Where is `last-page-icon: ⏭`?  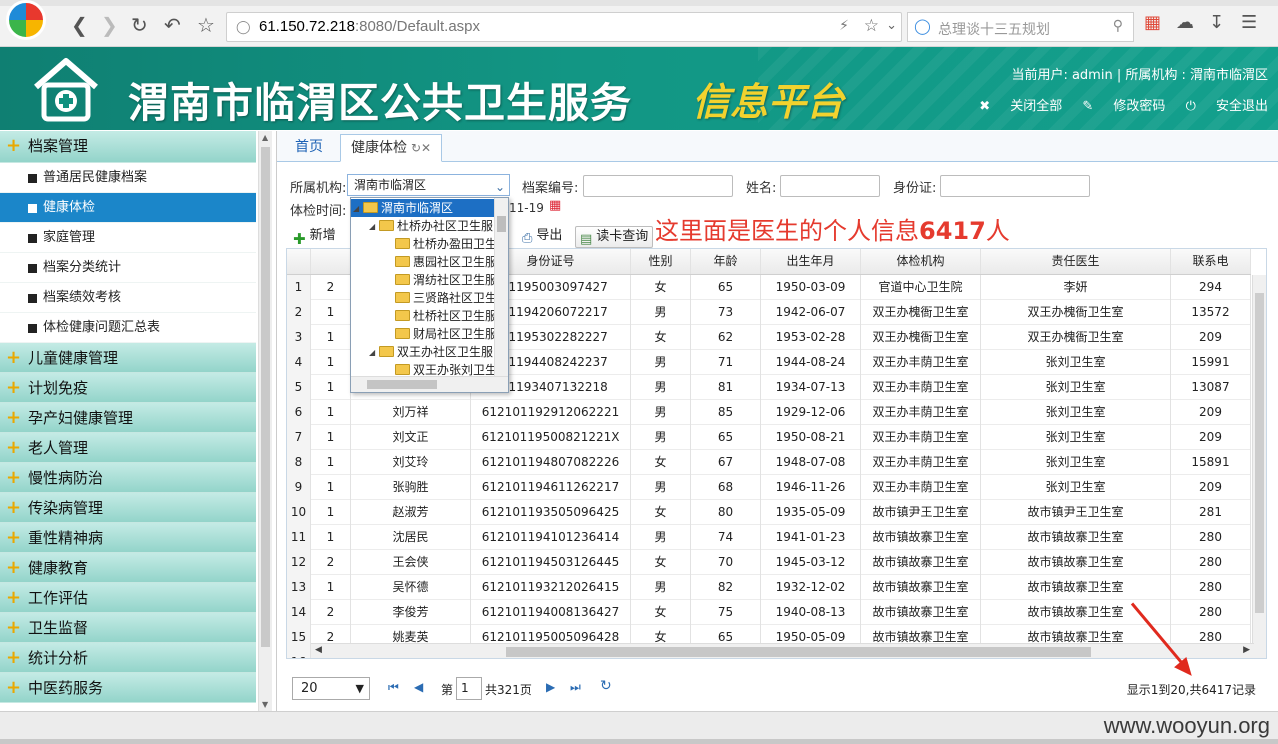
last-page-icon: ⏭ is located at coordinates (575, 687).